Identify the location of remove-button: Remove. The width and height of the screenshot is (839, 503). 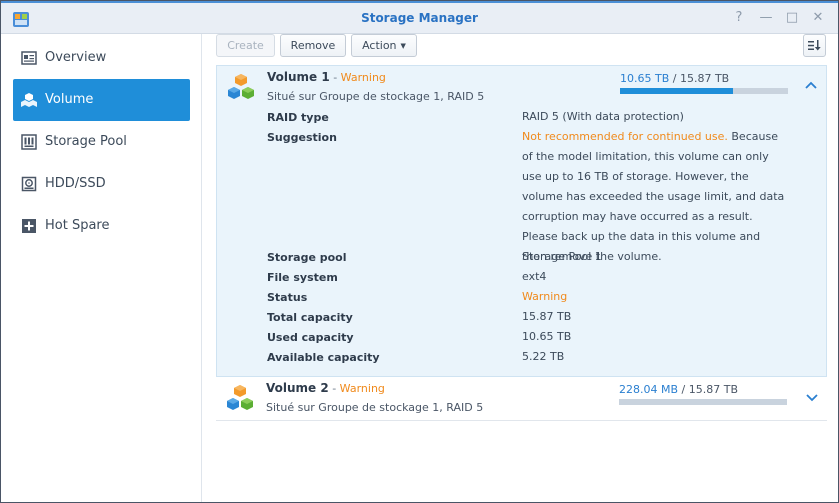
(313, 45).